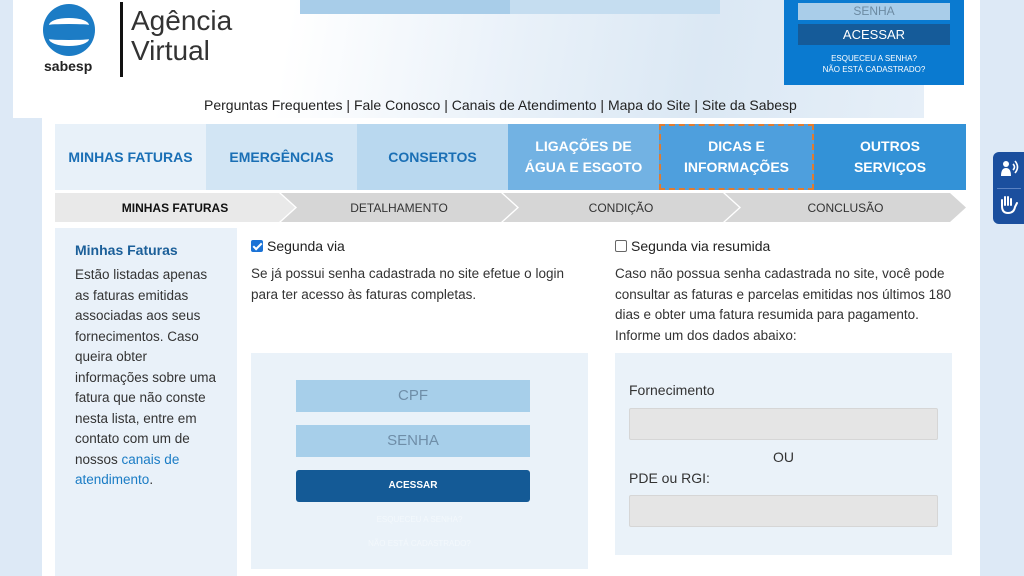  I want to click on nav-emergencias: EMERGÊNCIAS, so click(281, 157).